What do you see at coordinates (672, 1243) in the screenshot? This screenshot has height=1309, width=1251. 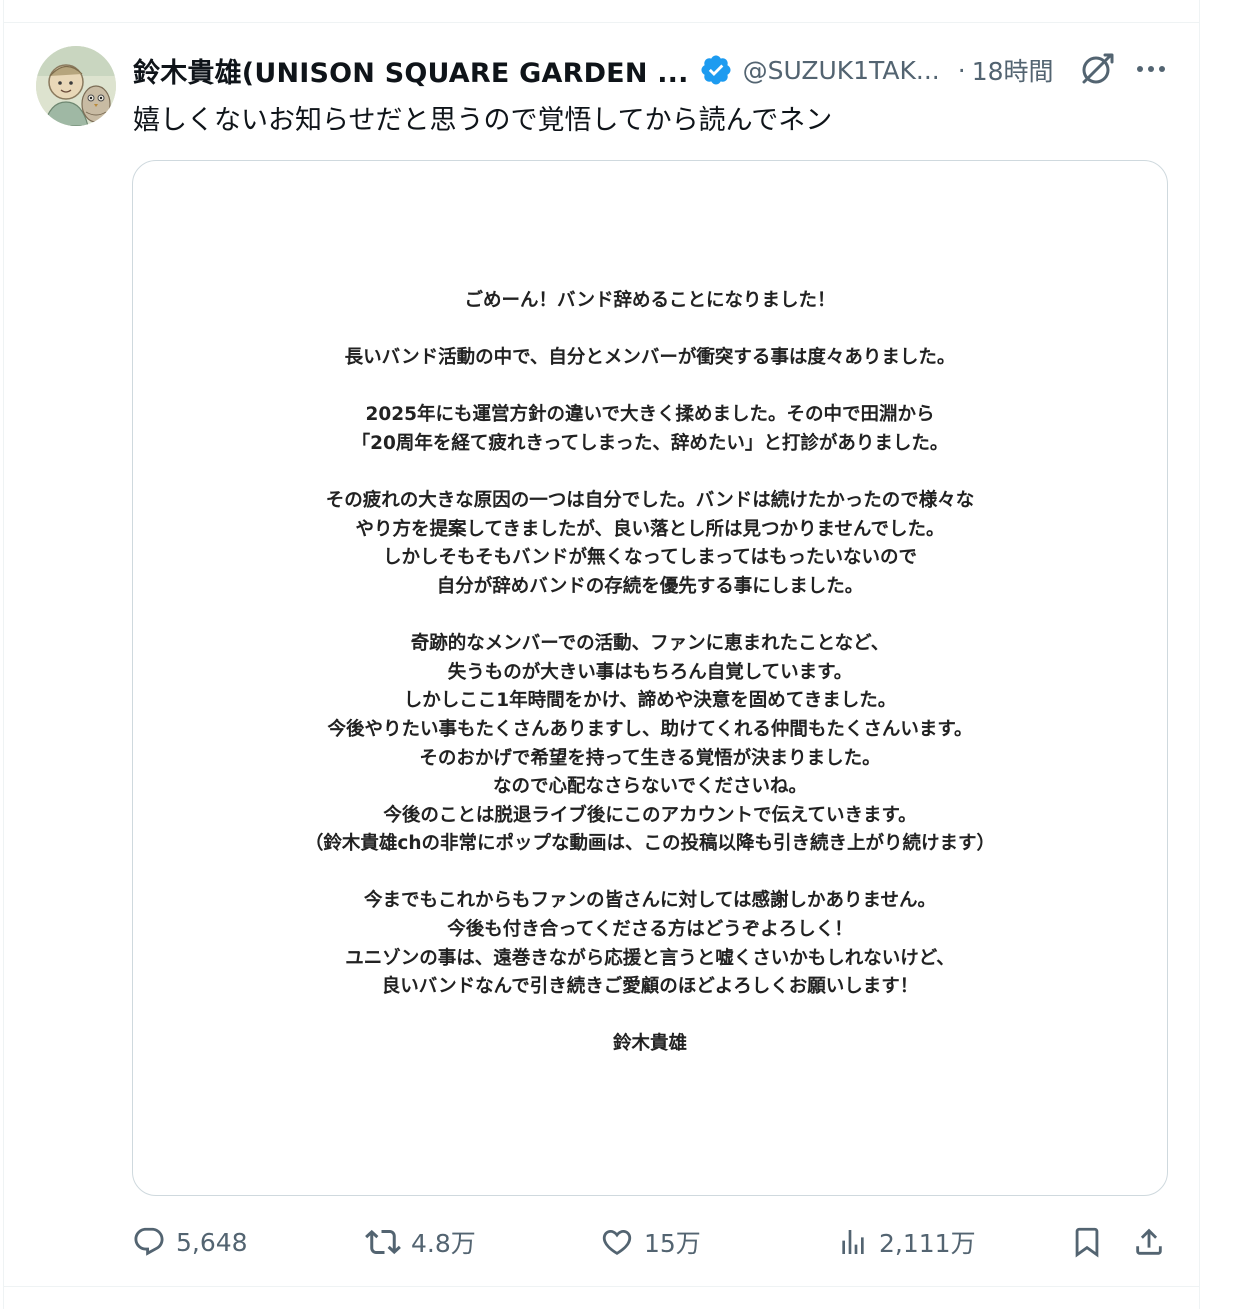 I see `like-count: 15万` at bounding box center [672, 1243].